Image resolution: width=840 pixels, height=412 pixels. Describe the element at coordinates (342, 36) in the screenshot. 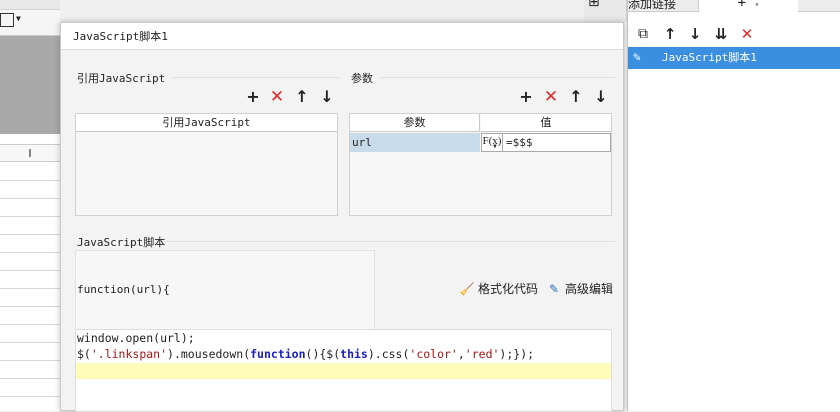

I see `dialog-title: JavaScript脚本1` at that location.